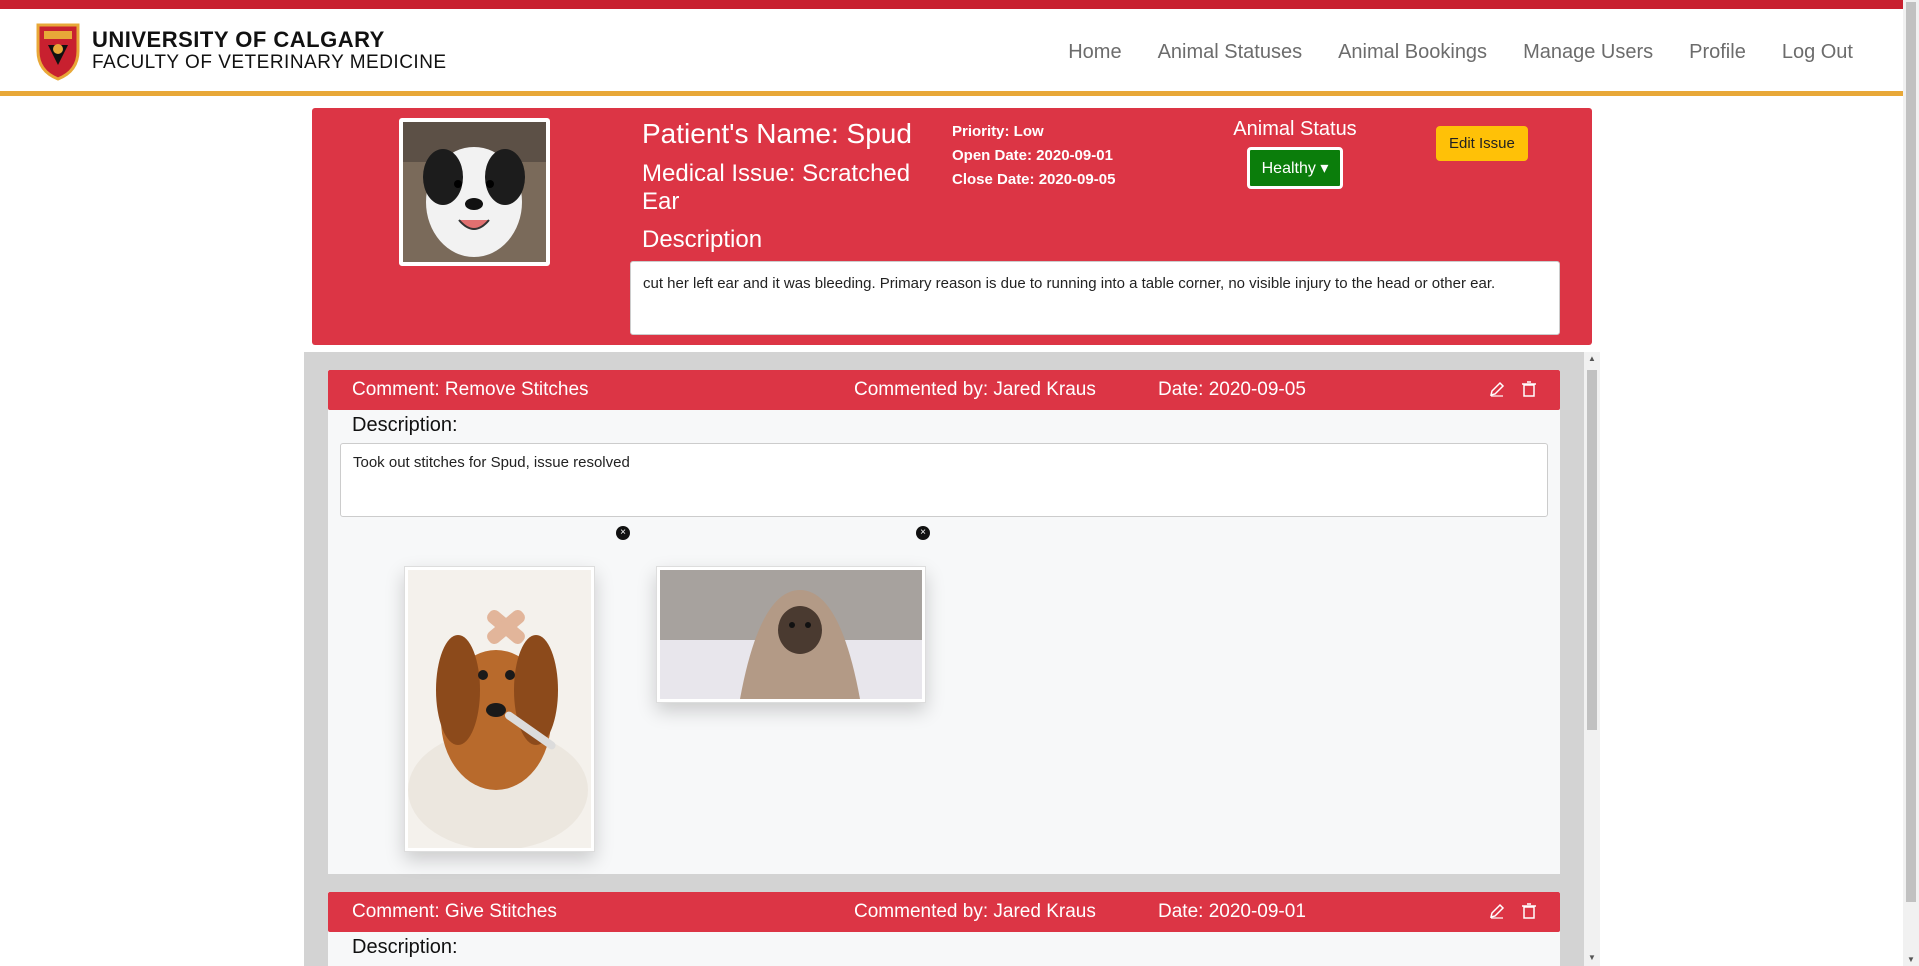 The height and width of the screenshot is (966, 1919). What do you see at coordinates (1482, 143) in the screenshot?
I see `edit-issue-button: Edit Issue` at bounding box center [1482, 143].